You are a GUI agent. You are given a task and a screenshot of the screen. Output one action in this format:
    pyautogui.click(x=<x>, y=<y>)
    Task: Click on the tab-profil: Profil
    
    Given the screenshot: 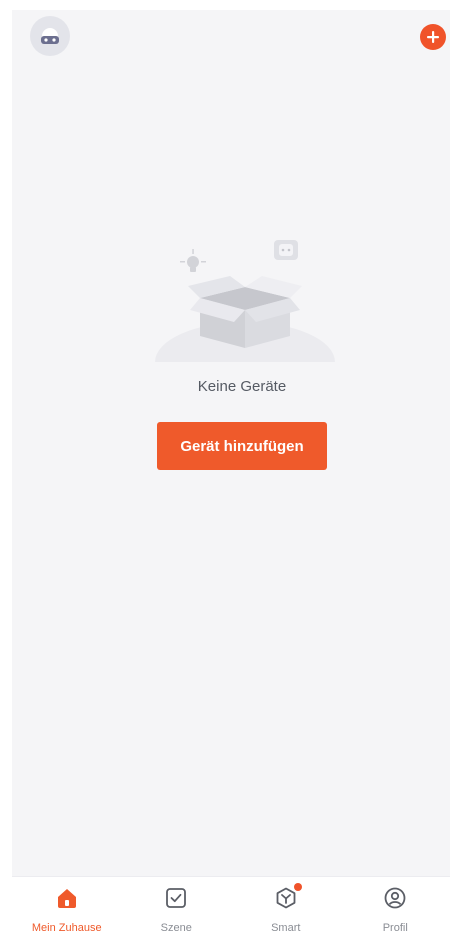 What is the action you would take?
    pyautogui.click(x=395, y=909)
    